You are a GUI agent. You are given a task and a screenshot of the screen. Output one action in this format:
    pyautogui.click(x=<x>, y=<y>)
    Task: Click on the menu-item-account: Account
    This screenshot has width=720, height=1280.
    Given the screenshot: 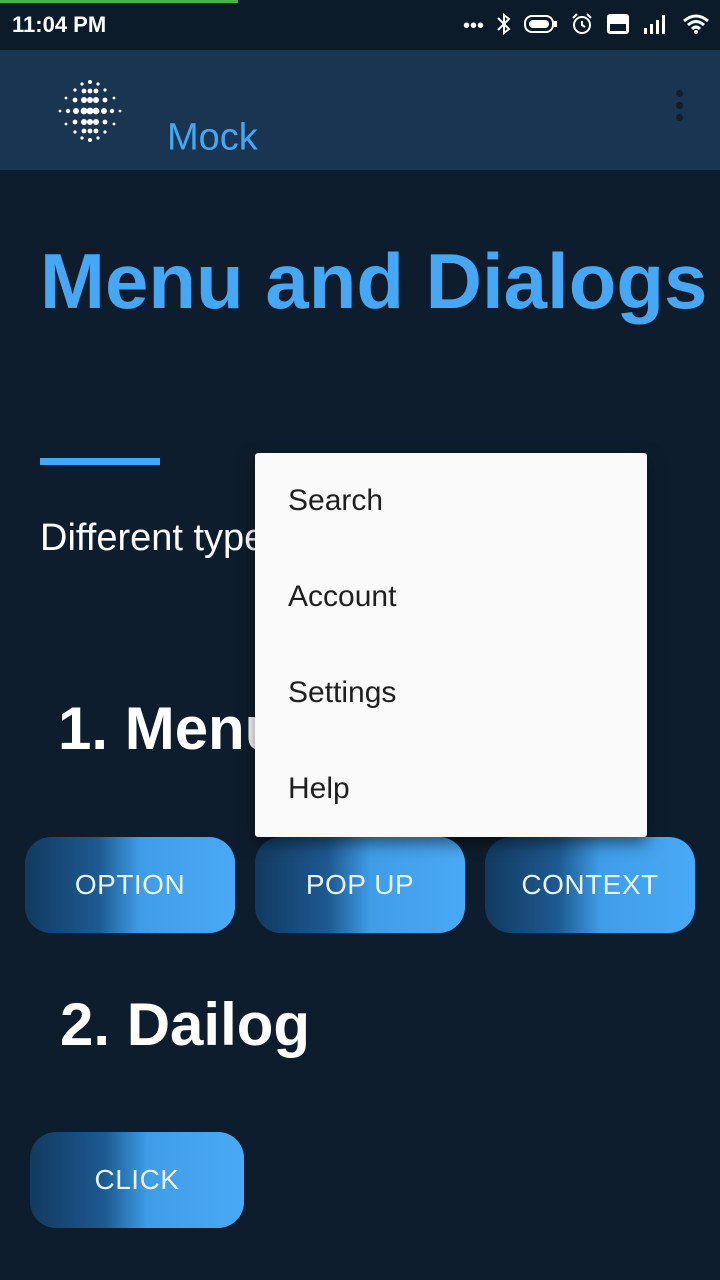 What is the action you would take?
    pyautogui.click(x=451, y=597)
    